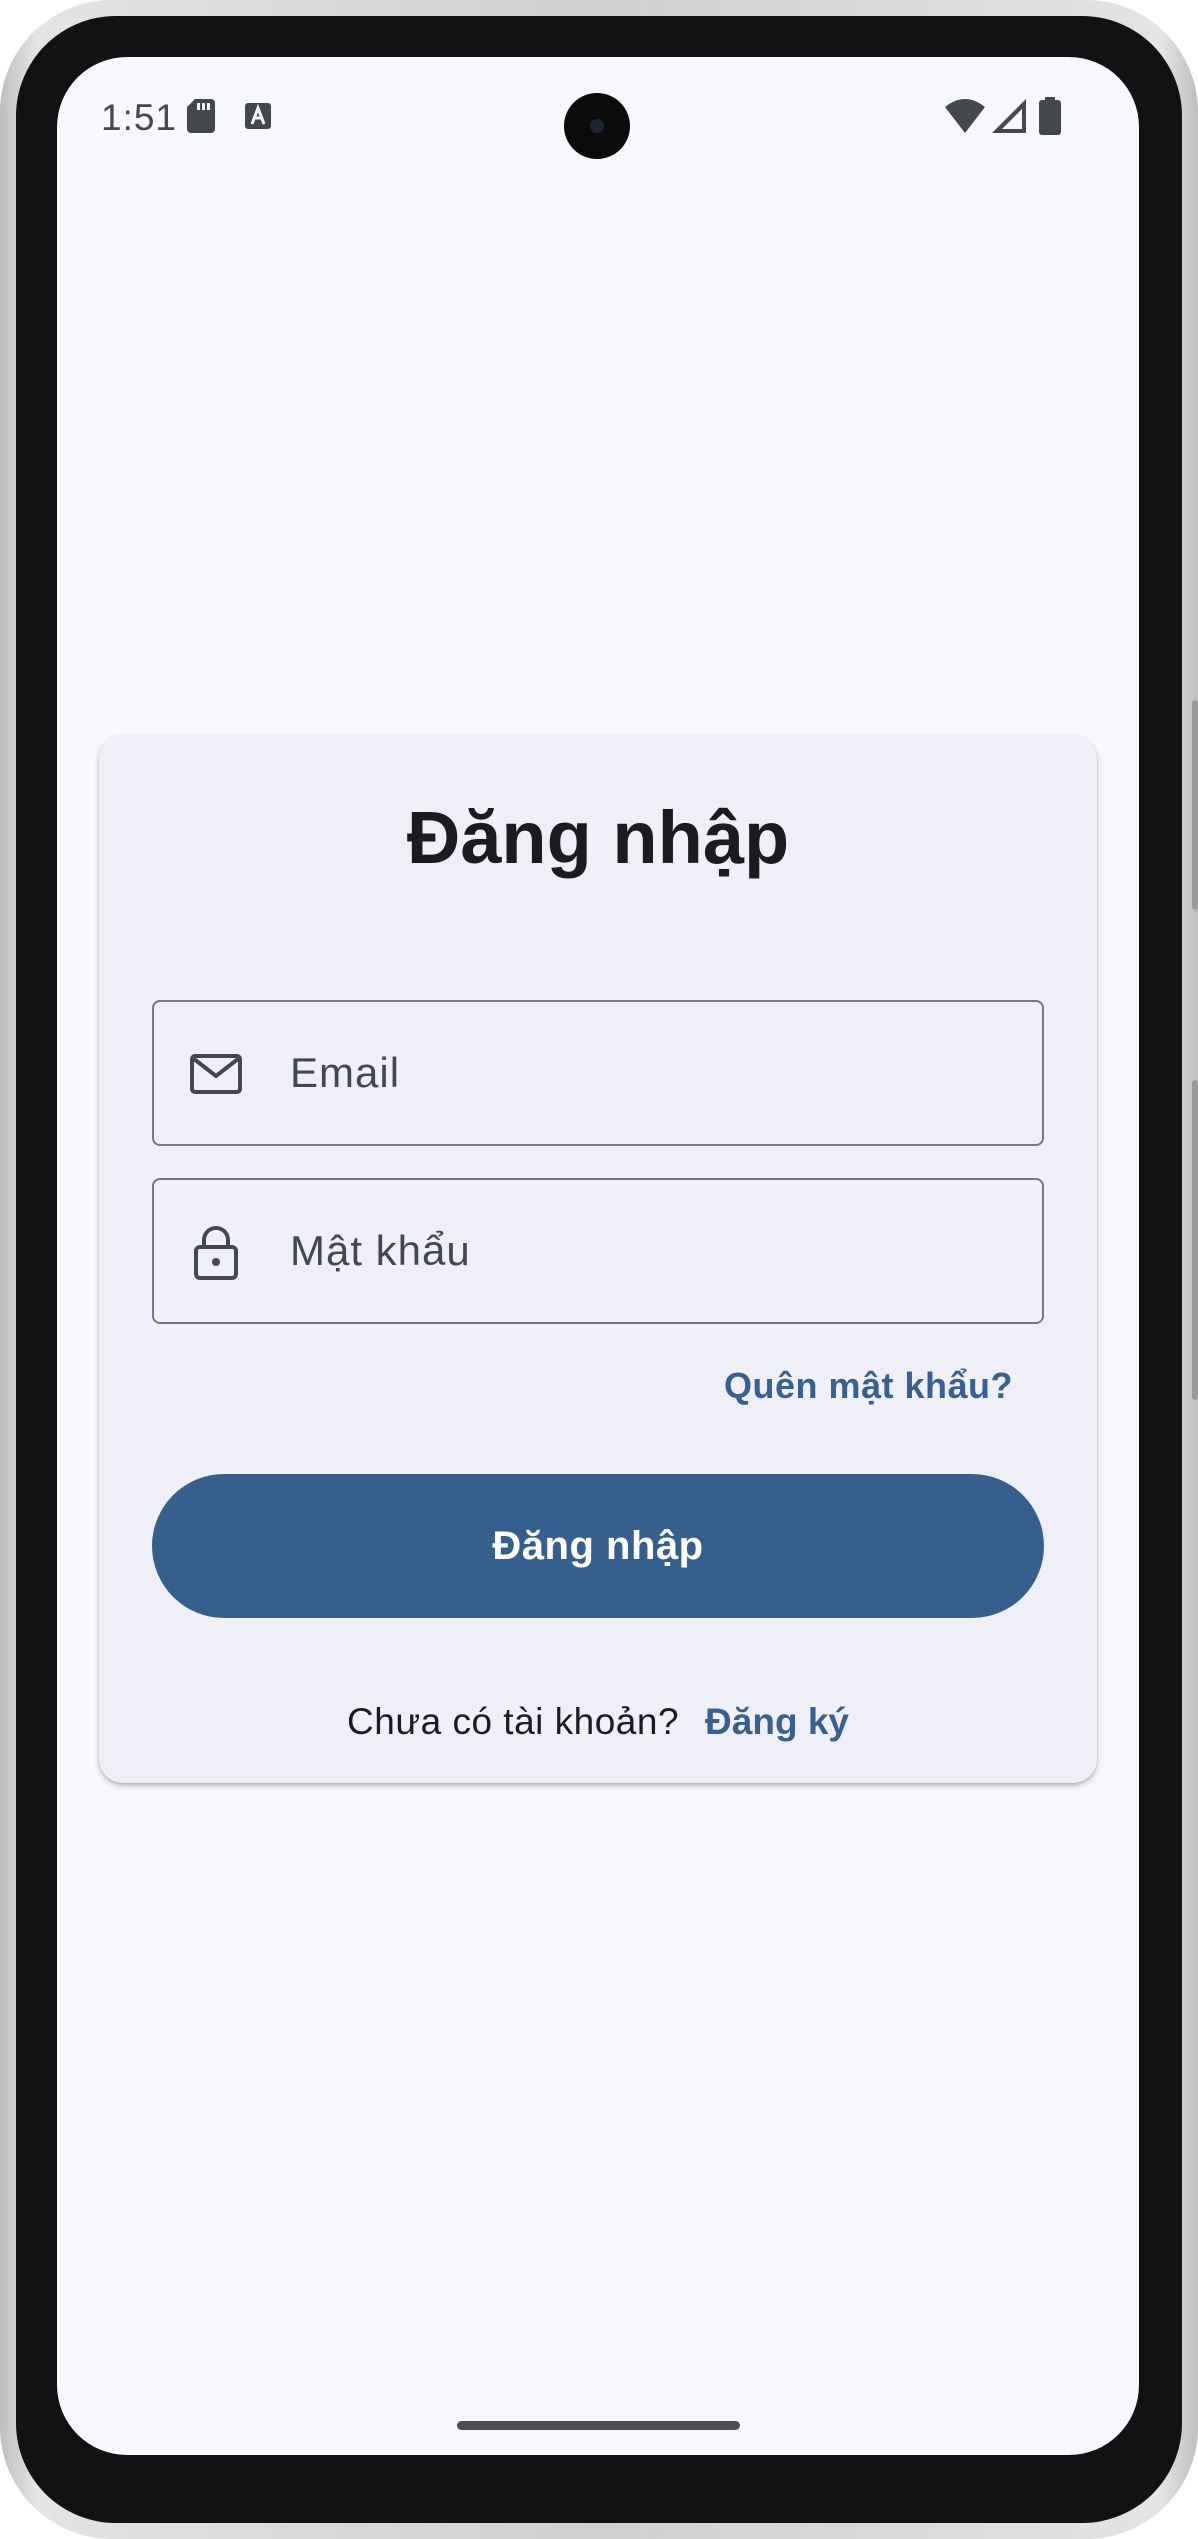 The width and height of the screenshot is (1198, 2539). Describe the element at coordinates (598, 2425) in the screenshot. I see `home-indicator` at that location.